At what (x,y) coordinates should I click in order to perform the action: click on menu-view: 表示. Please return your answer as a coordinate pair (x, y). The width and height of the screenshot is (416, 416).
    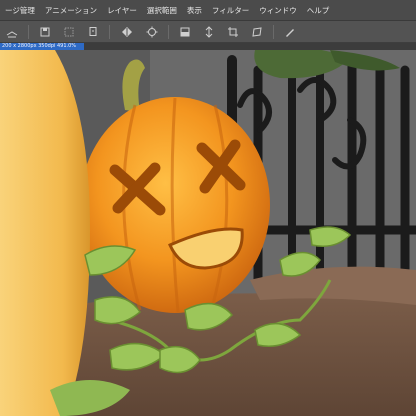
    Looking at the image, I should click on (194, 10).